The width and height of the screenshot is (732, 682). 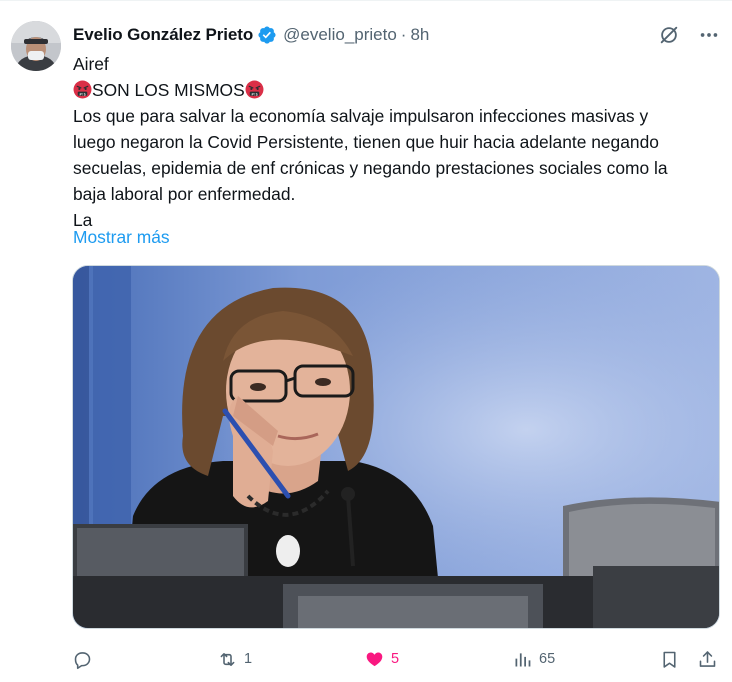 I want to click on bookmark-icon, so click(x=669, y=659).